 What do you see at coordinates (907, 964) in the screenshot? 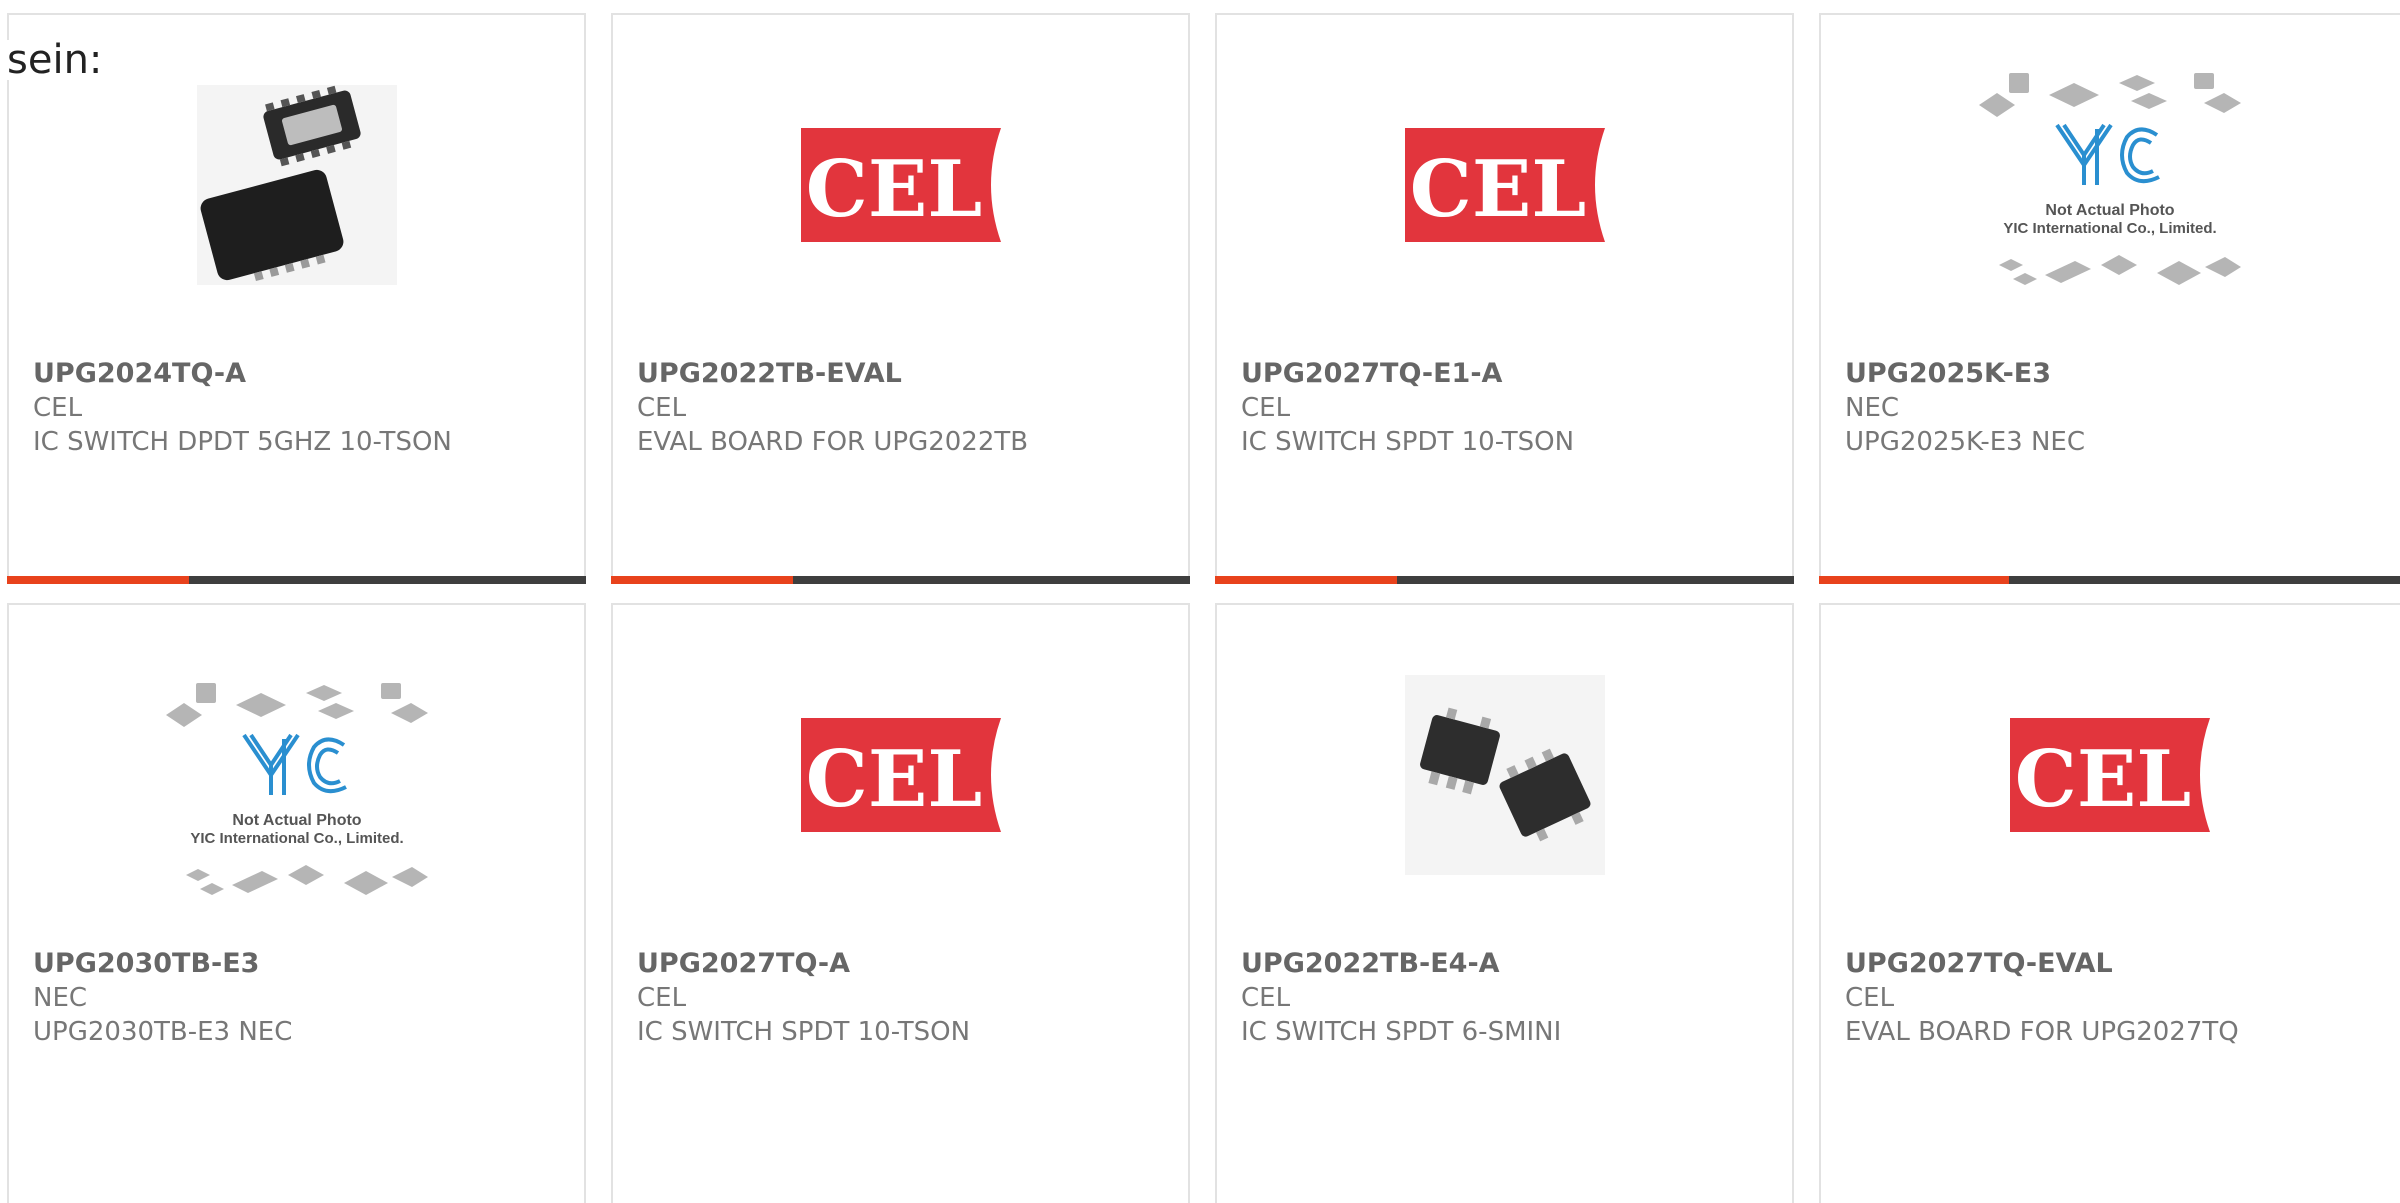
I see `part-number: UPG2027TQ-A` at bounding box center [907, 964].